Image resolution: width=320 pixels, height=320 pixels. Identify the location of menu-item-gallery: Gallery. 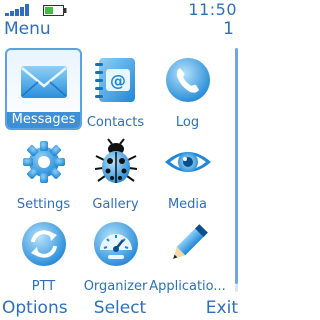
(115, 171).